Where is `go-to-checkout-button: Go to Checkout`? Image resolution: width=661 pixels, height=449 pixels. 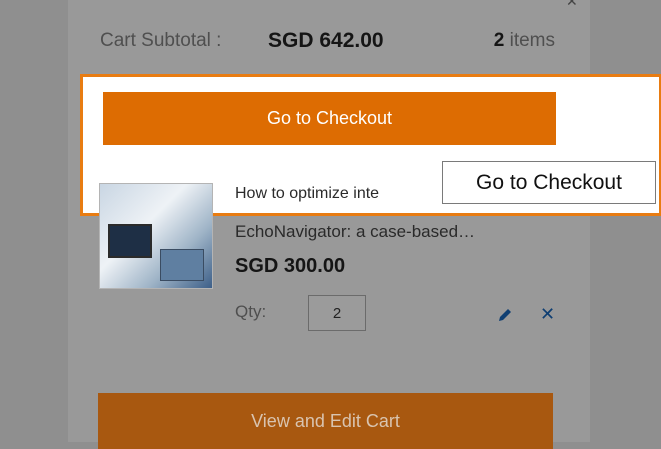 go-to-checkout-button: Go to Checkout is located at coordinates (329, 118).